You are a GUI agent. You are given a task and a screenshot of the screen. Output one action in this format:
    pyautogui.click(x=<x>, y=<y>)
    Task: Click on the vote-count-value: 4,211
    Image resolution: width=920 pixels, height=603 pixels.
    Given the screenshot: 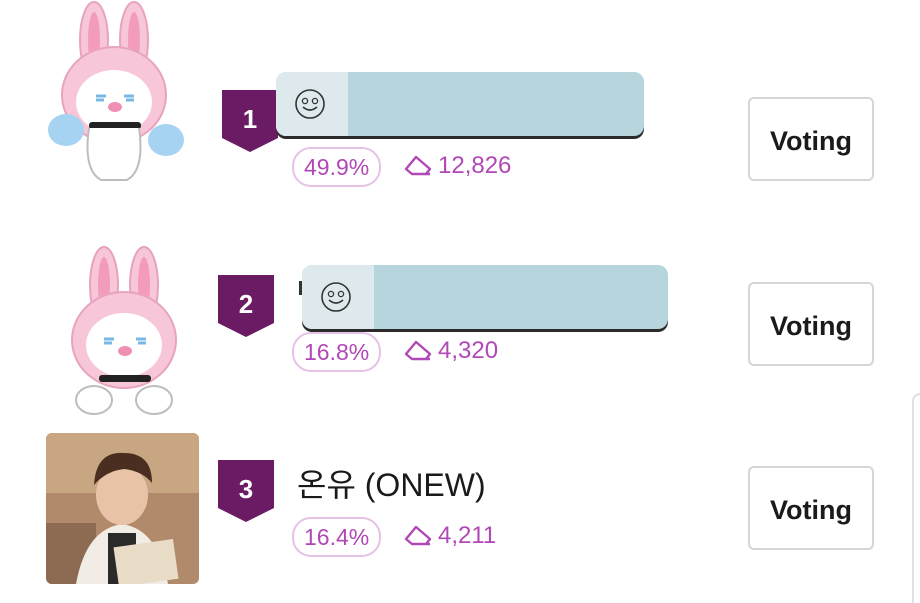 What is the action you would take?
    pyautogui.click(x=467, y=535)
    